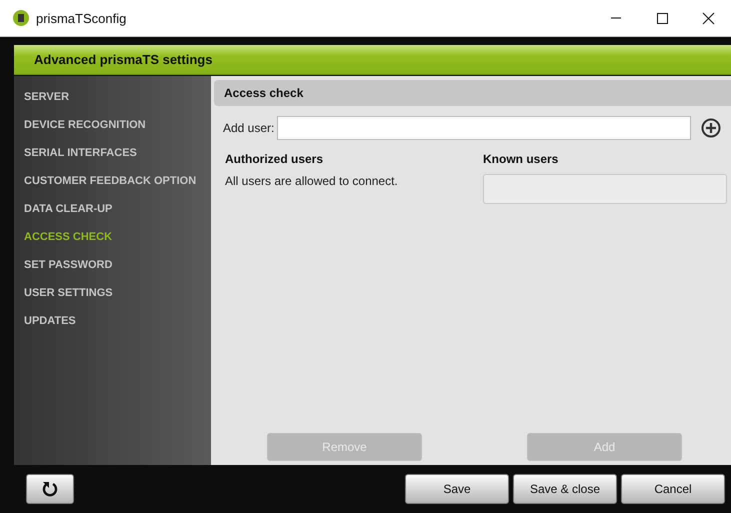  Describe the element at coordinates (312, 181) in the screenshot. I see `authorized-users-message: All users are allowed to connect.` at that location.